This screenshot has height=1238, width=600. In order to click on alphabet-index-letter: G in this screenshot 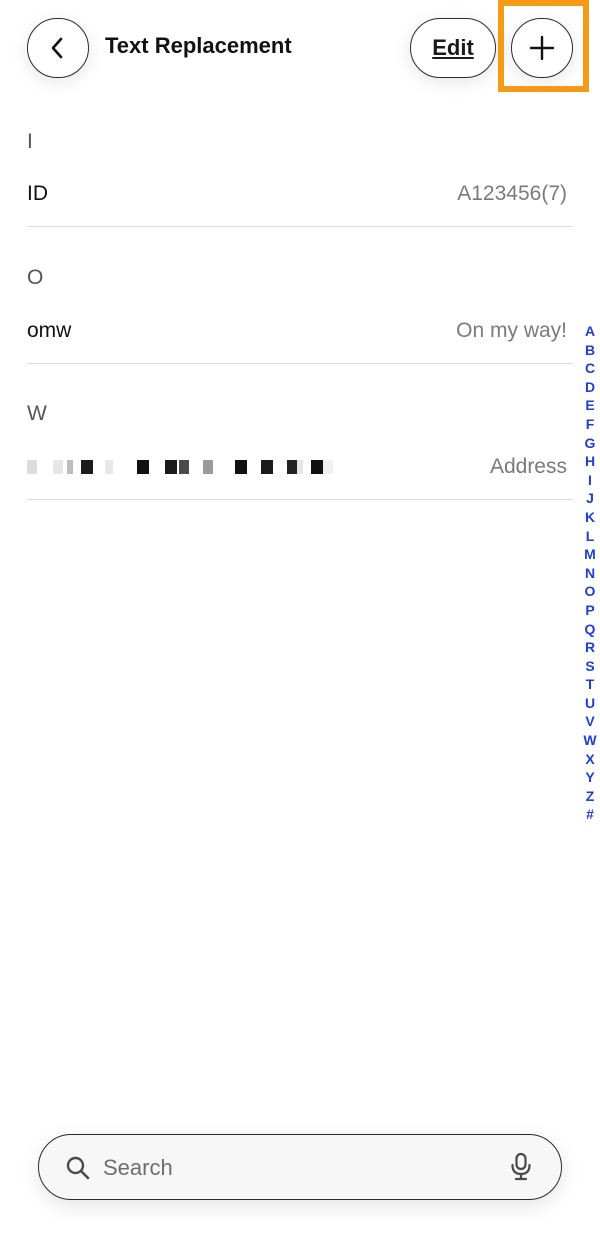, I will do `click(590, 443)`.